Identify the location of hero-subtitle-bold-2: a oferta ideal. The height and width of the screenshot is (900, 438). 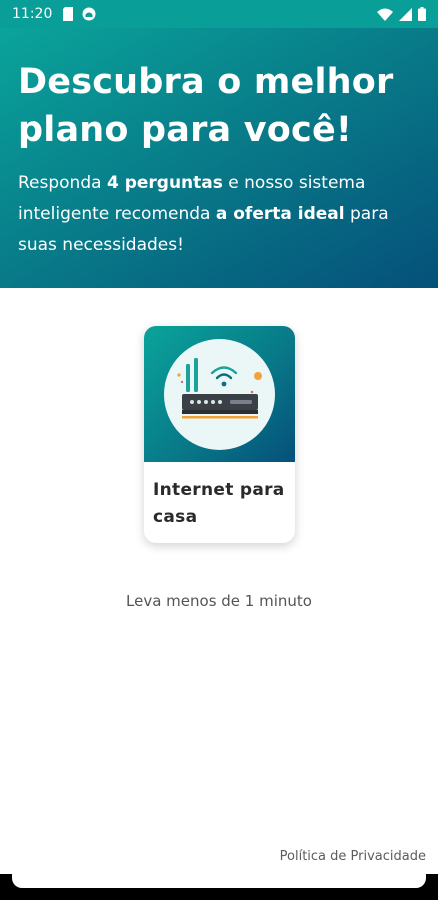
(280, 214).